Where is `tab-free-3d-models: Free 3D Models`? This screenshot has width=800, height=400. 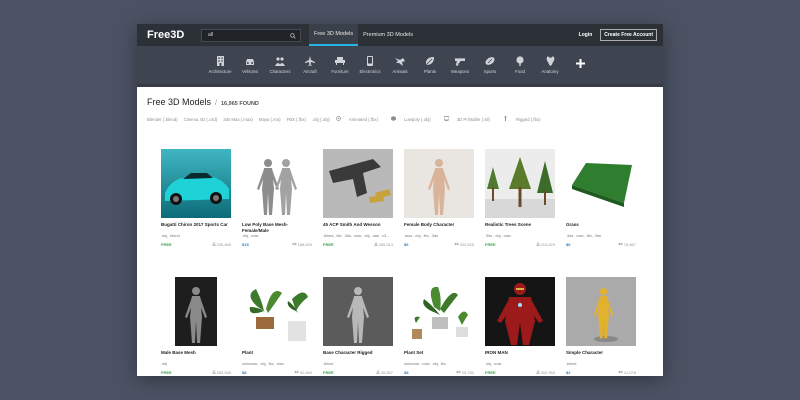 tab-free-3d-models: Free 3D Models is located at coordinates (334, 35).